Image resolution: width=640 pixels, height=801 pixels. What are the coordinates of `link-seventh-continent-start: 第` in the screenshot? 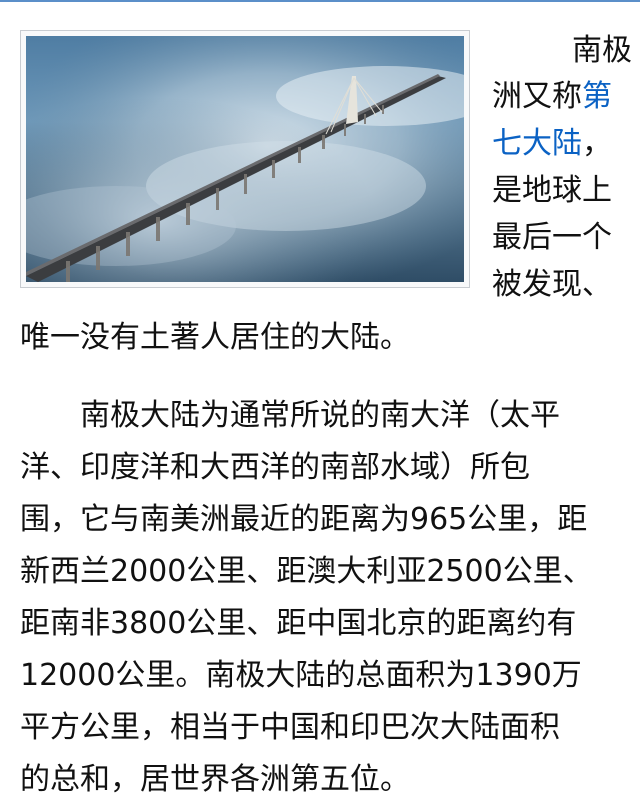 It's located at (597, 96).